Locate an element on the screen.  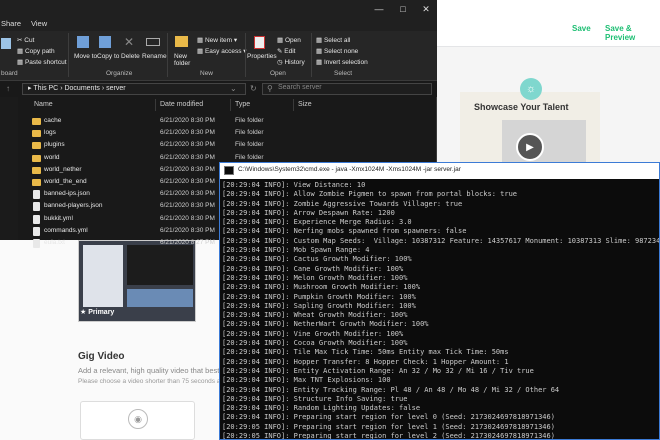
copy-path-label: Copy path is located at coordinates (39, 51).